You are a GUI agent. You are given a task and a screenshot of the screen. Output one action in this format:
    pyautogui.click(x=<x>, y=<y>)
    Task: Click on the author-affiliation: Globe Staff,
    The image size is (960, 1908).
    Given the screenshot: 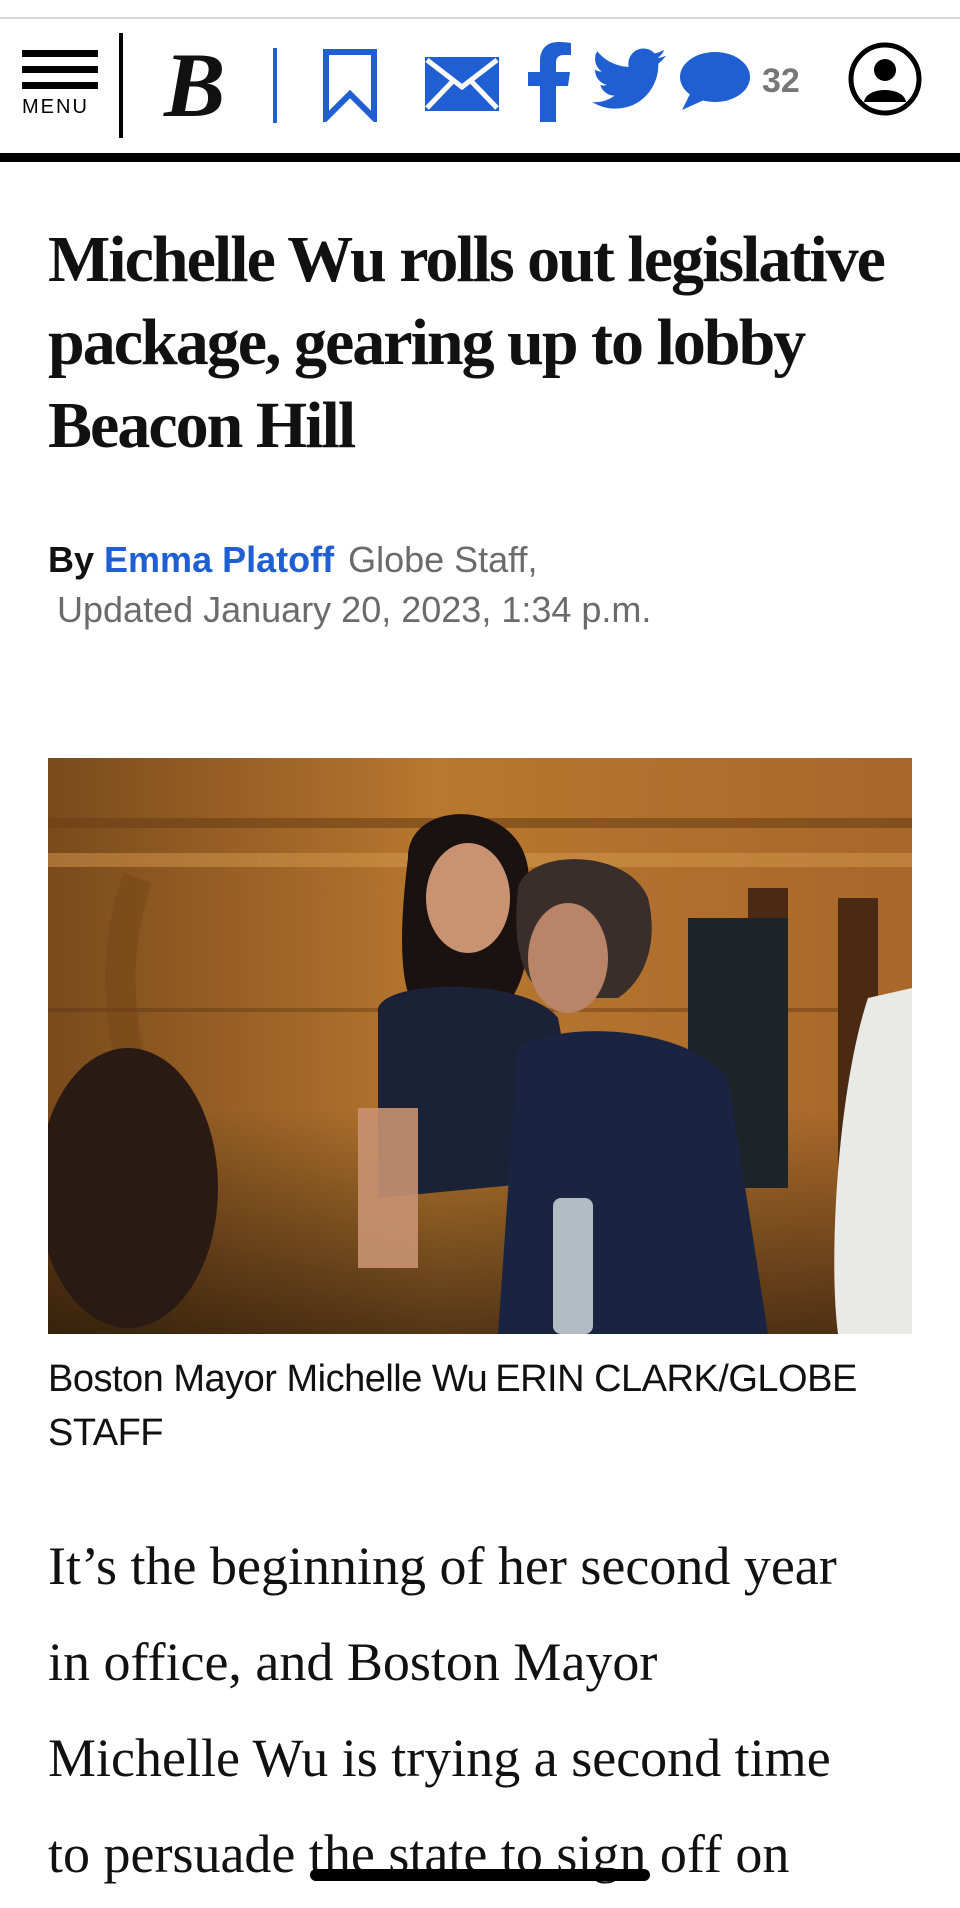 What is the action you would take?
    pyautogui.click(x=443, y=559)
    